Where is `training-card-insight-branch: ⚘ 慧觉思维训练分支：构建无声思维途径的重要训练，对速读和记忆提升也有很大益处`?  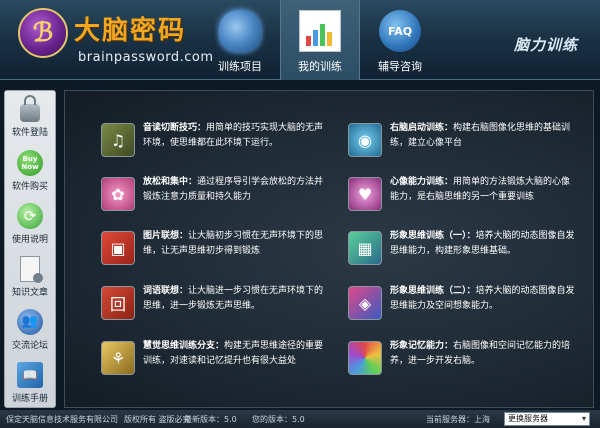 training-card-insight-branch: ⚘ 慧觉思维训练分支：构建无声思维途径的重要训练，对速读和记忆提升也有很大益处 is located at coordinates (216, 360).